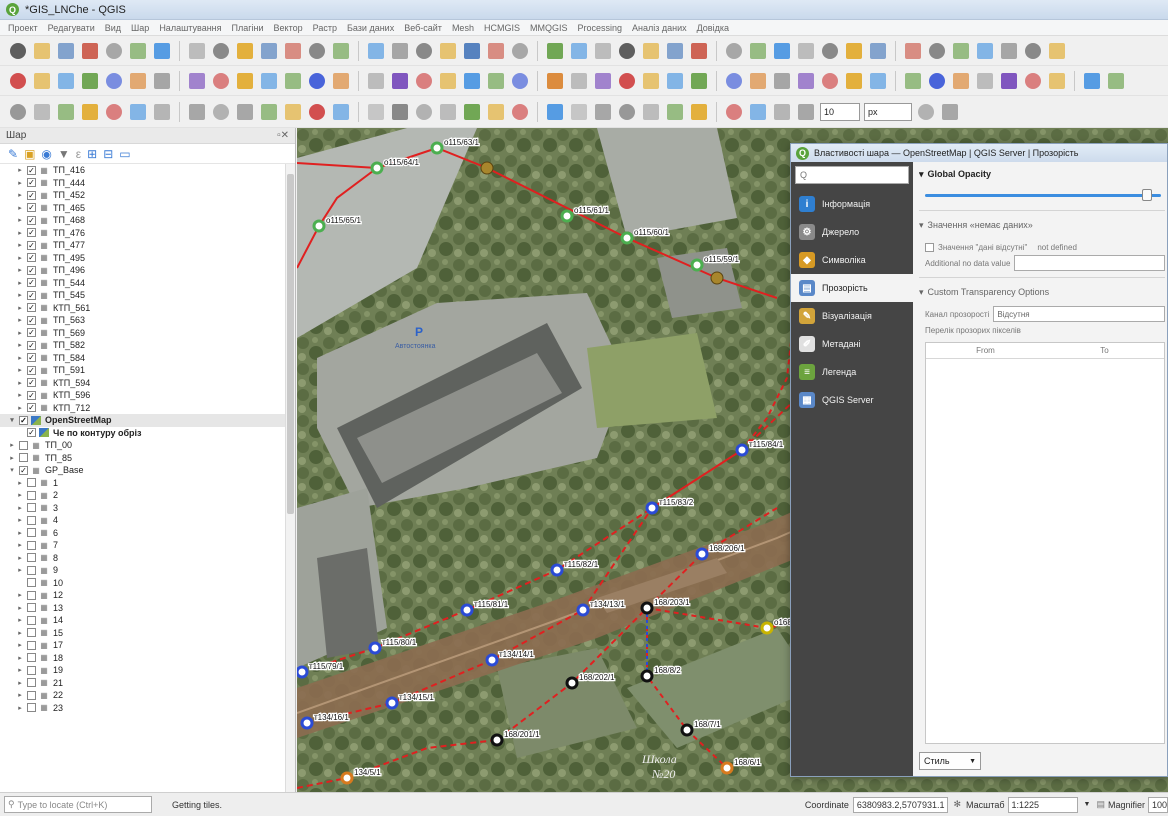 This screenshot has width=1168, height=816. Describe the element at coordinates (147, 695) in the screenshot. I see `layer-tree-item: ▸ ▦ 22` at that location.